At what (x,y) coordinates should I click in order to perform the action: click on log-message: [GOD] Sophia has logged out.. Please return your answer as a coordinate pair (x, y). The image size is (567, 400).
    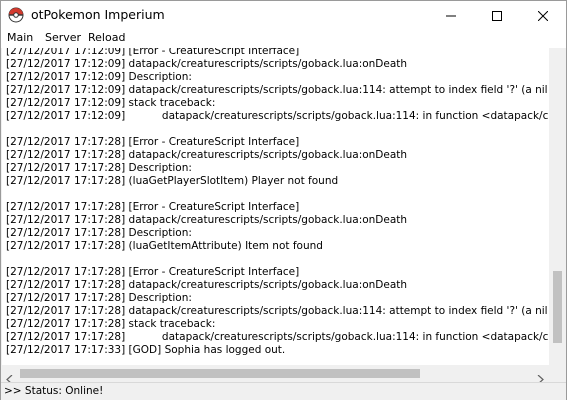
    Looking at the image, I should click on (205, 350).